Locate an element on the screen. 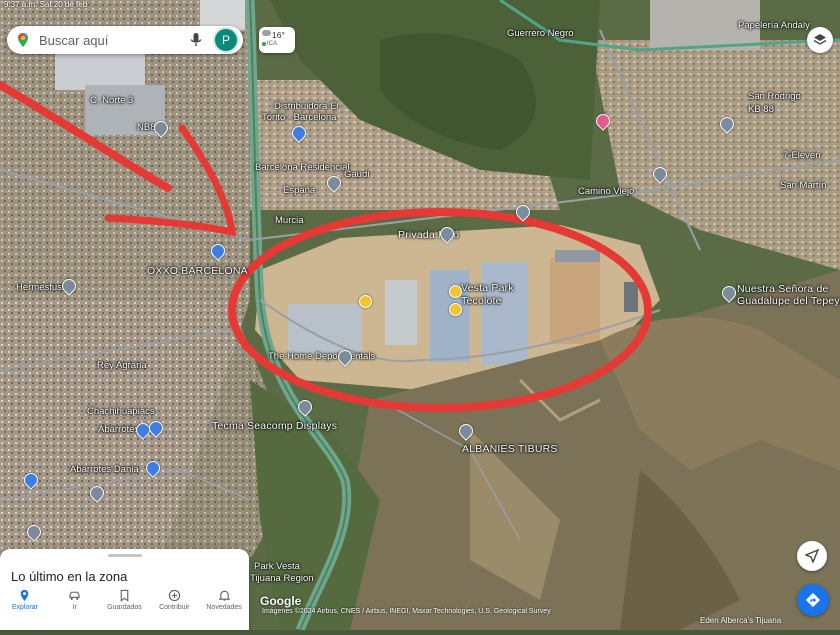 The height and width of the screenshot is (635, 840). map-label-gaudi: Gaudí is located at coordinates (357, 174).